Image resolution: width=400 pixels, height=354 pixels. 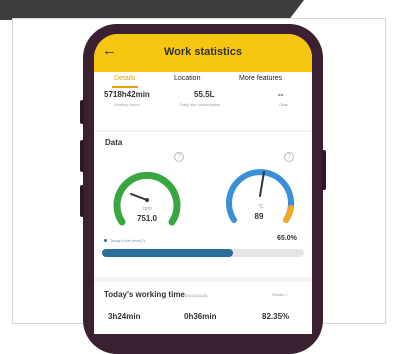 What do you see at coordinates (124, 316) in the screenshot?
I see `working-time-value: 3h24min` at bounding box center [124, 316].